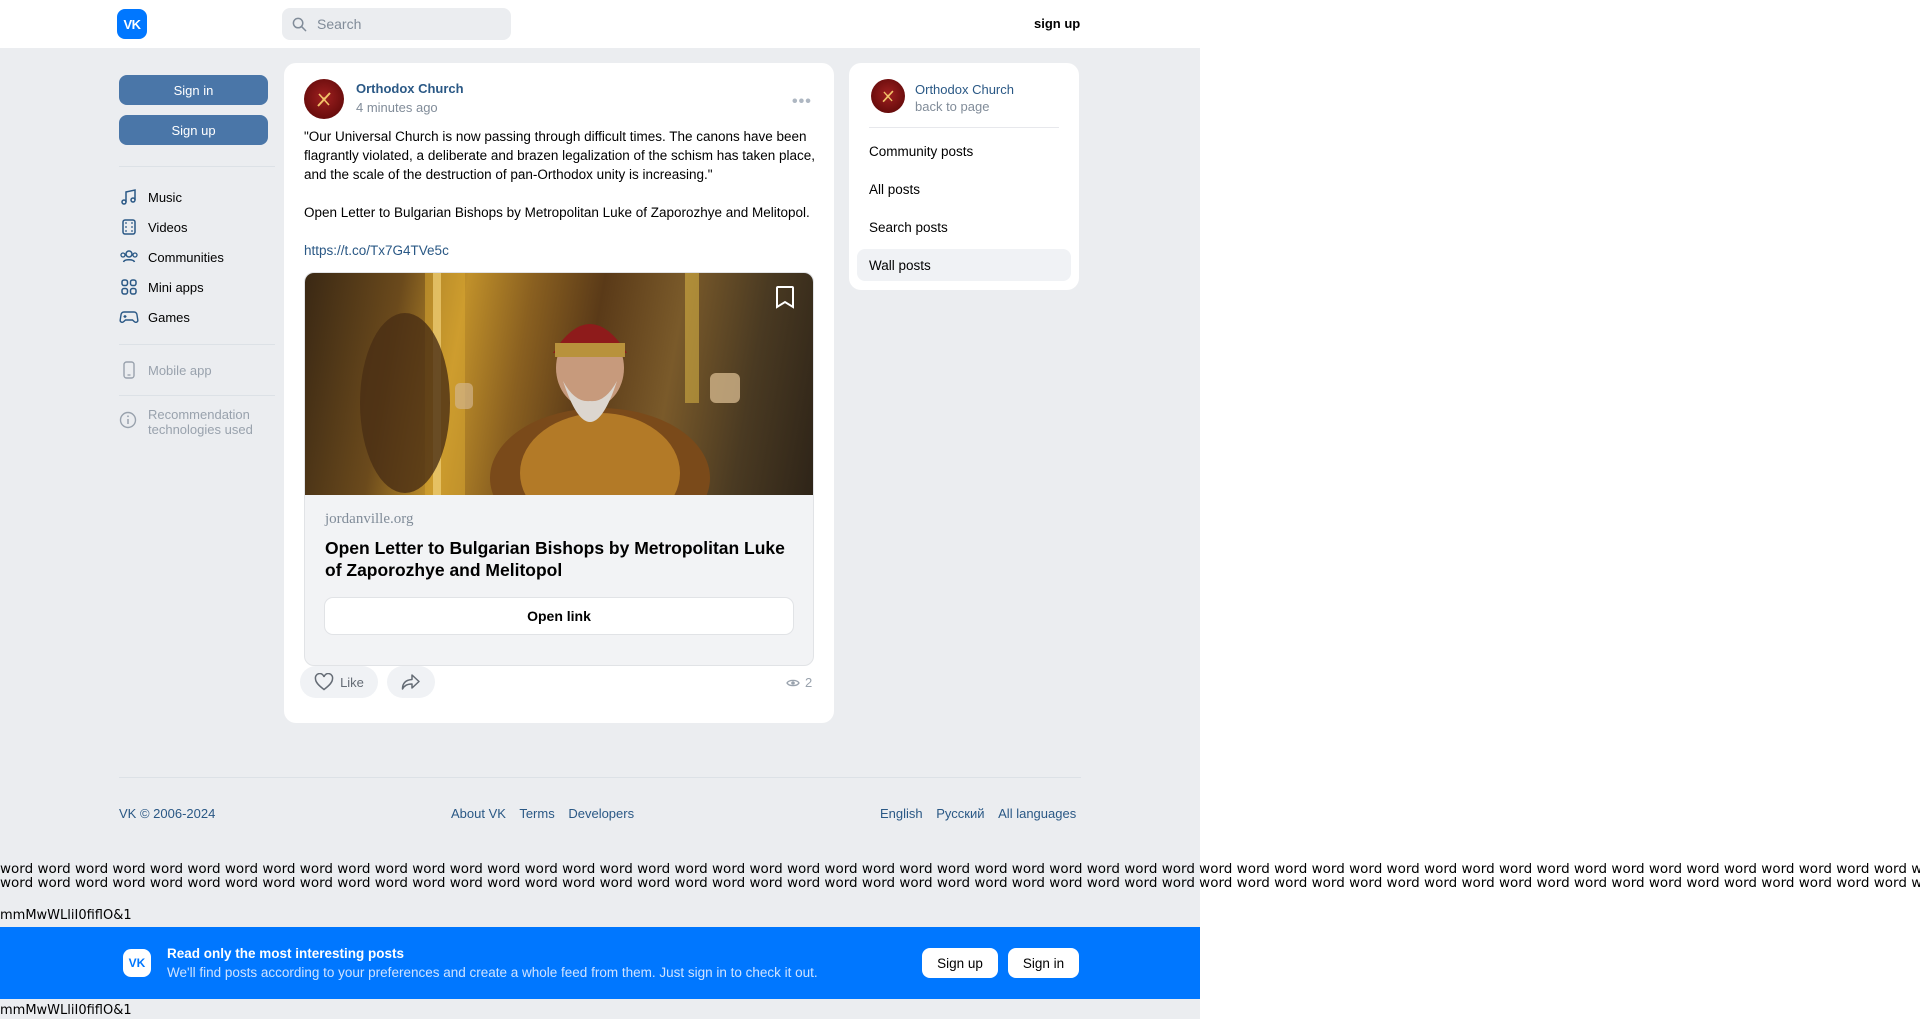 The width and height of the screenshot is (1920, 1019). I want to click on share-icon, so click(410, 682).